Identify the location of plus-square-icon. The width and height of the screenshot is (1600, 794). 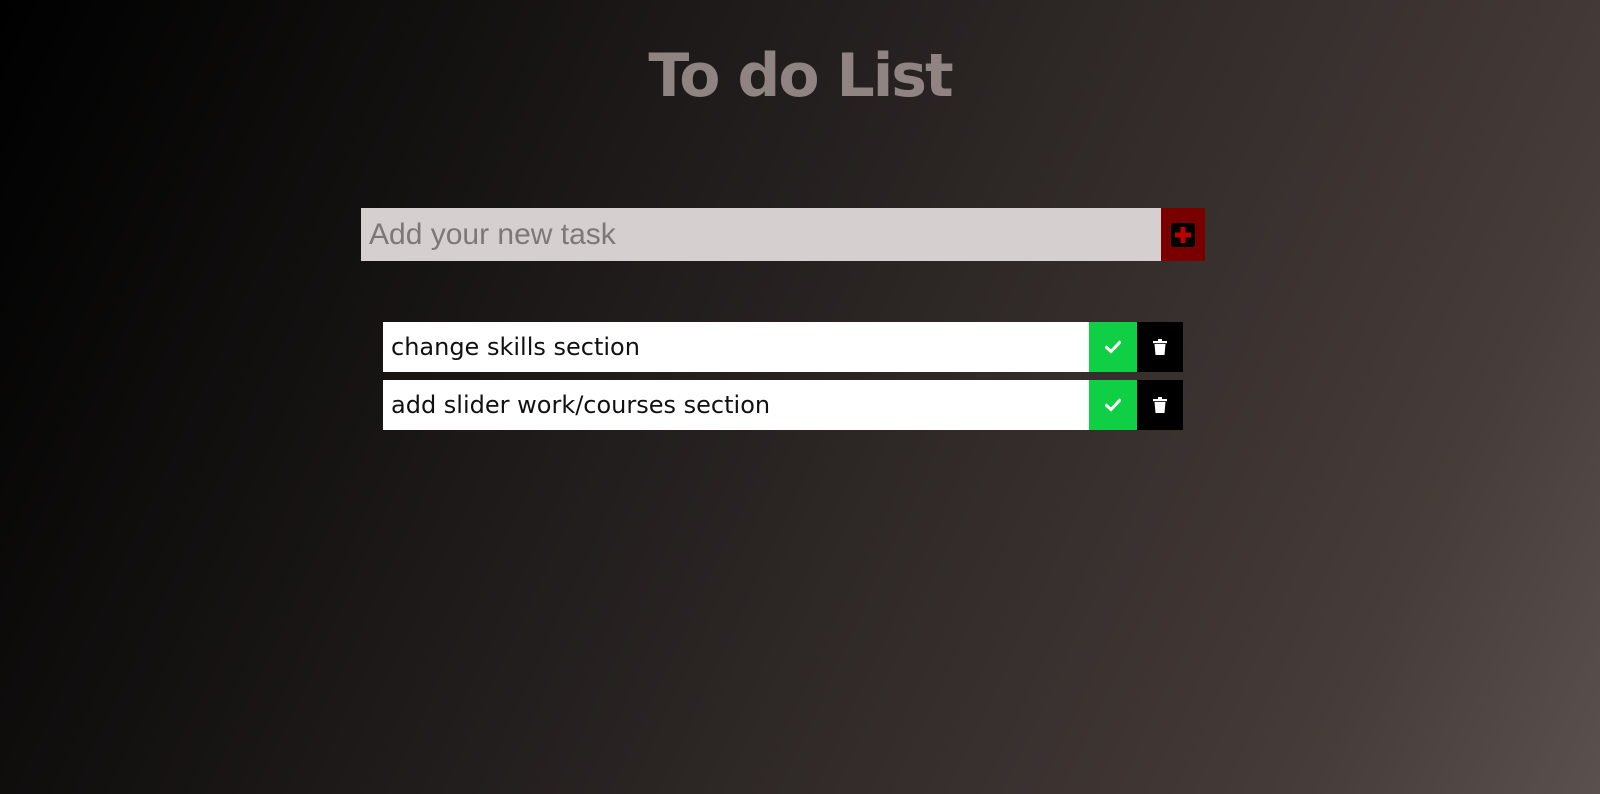
(1183, 234).